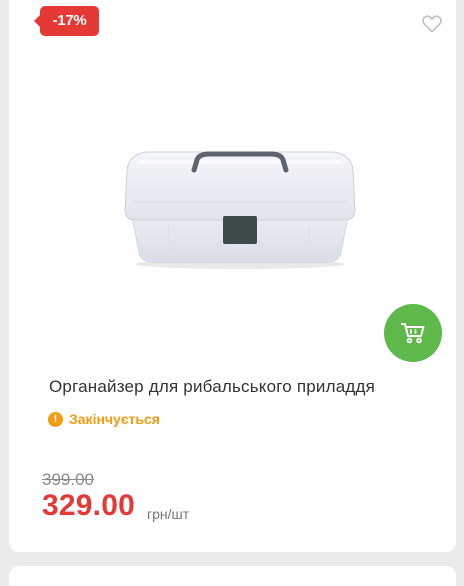 The height and width of the screenshot is (586, 464). Describe the element at coordinates (232, 576) in the screenshot. I see `next-product-card` at that location.